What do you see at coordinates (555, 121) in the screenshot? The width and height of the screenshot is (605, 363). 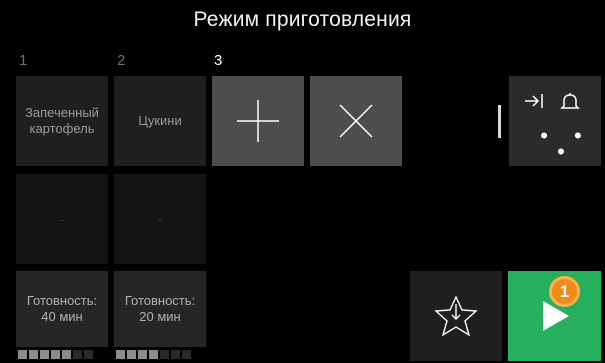 I see `options-button: • • •` at bounding box center [555, 121].